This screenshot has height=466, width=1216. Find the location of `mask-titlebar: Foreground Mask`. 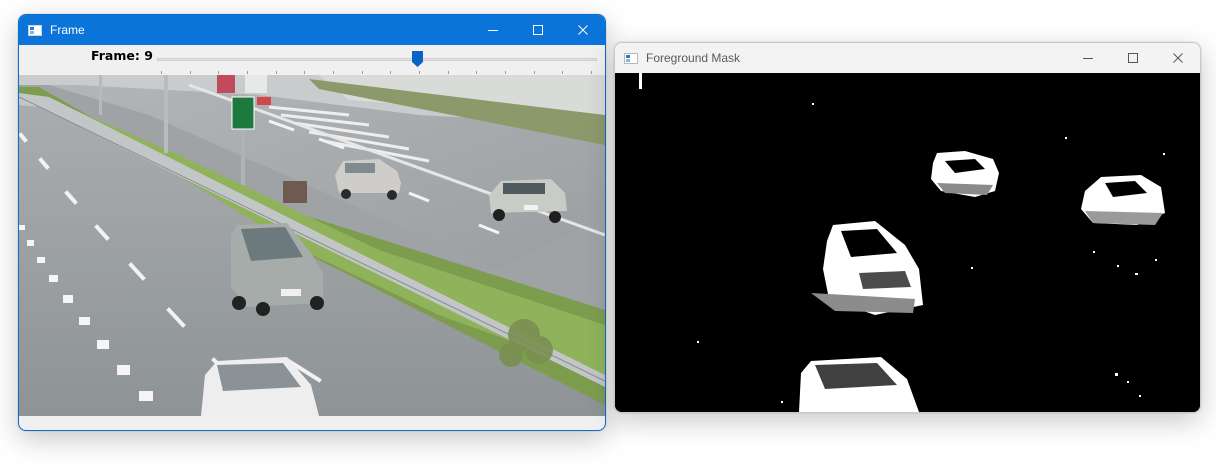

mask-titlebar: Foreground Mask is located at coordinates (907, 58).